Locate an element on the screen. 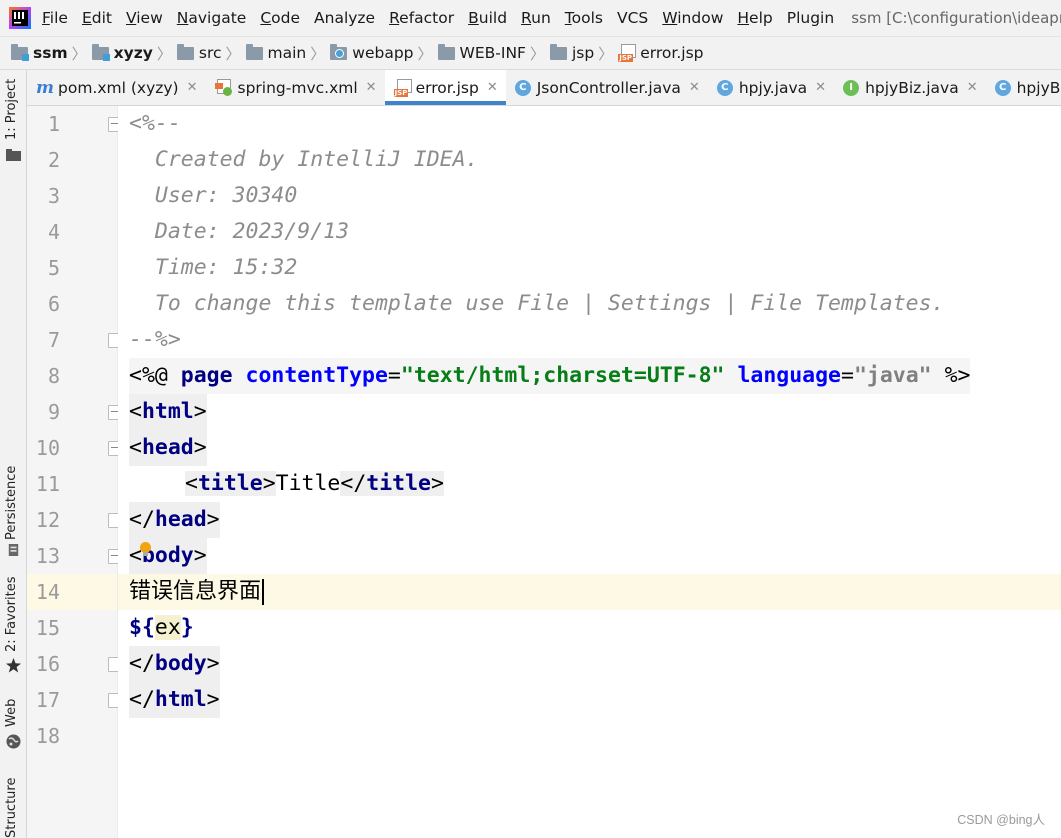  tab-spring-mvc-xml: spring-mvc.xml ✕ is located at coordinates (295, 87).